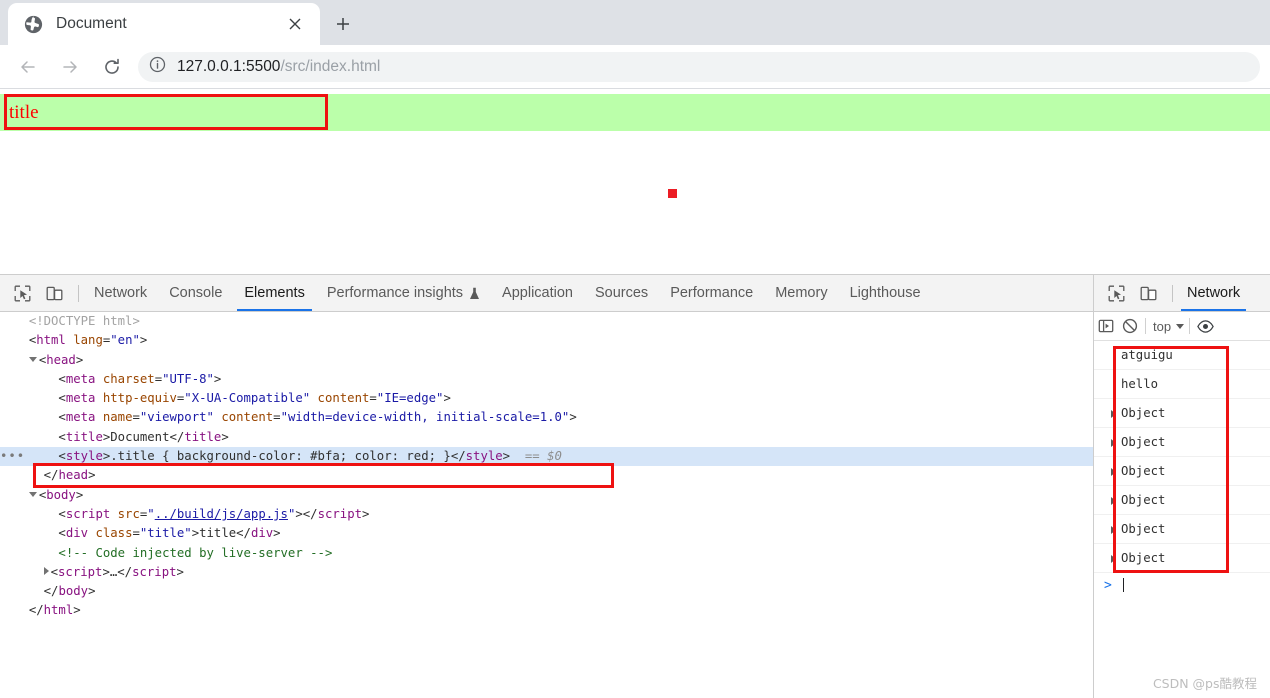  I want to click on address-bar: 127.0.0.1:5500/src/index.html, so click(699, 66).